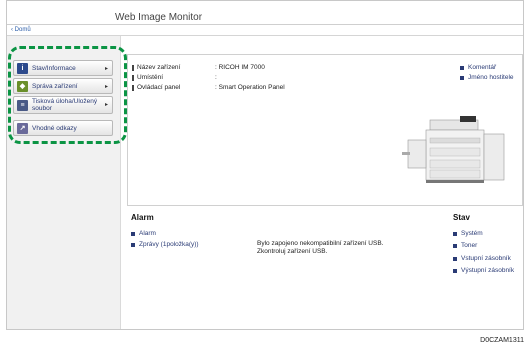 This screenshot has height=346, width=530. I want to click on info-row-location: Umístění :, so click(174, 77).